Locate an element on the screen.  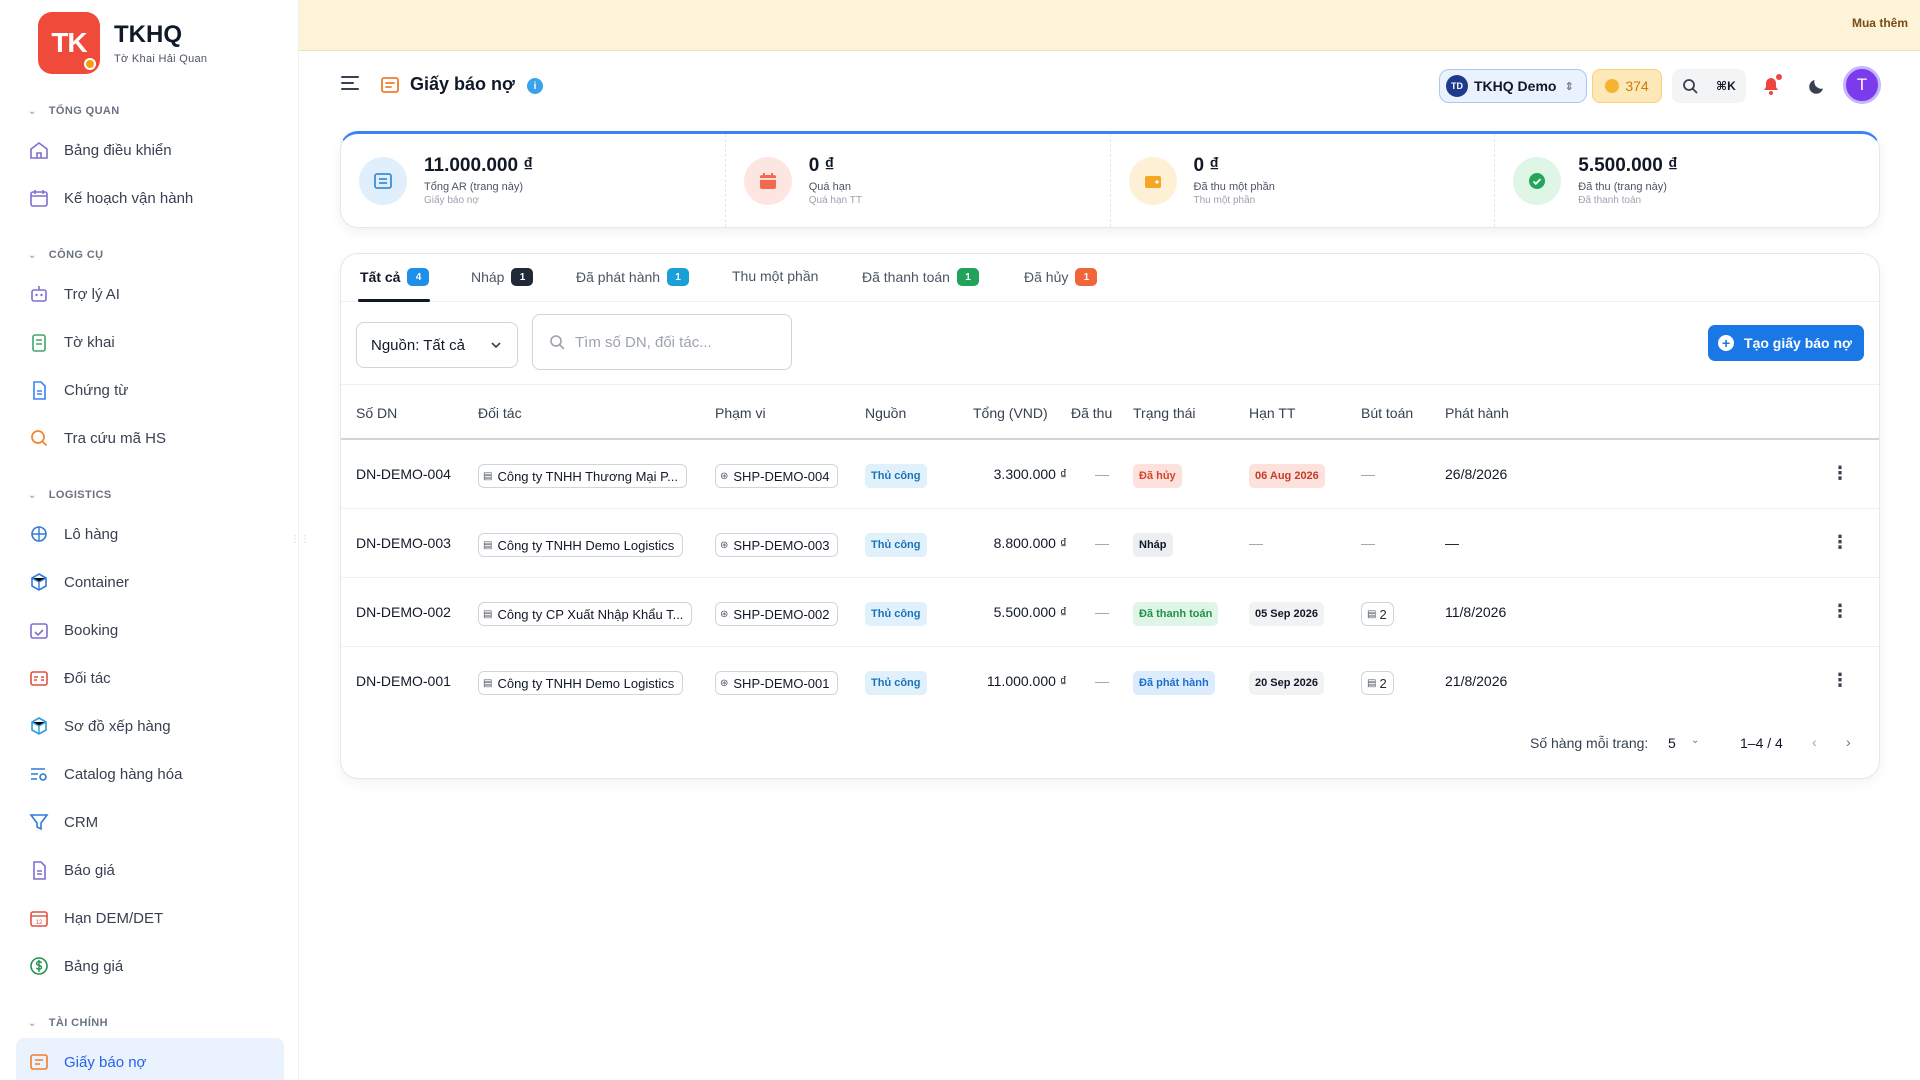
tab-draft: Nháp 1 is located at coordinates (502, 277).